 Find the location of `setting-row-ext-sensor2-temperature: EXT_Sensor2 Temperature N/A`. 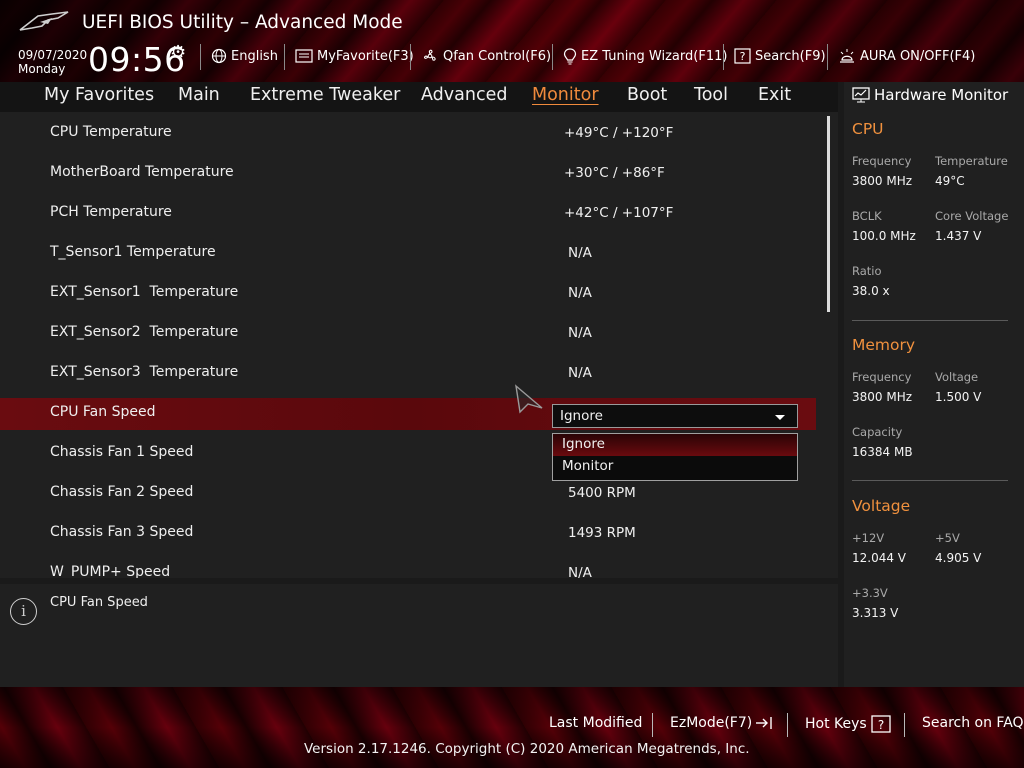

setting-row-ext-sensor2-temperature: EXT_Sensor2 Temperature N/A is located at coordinates (408, 333).